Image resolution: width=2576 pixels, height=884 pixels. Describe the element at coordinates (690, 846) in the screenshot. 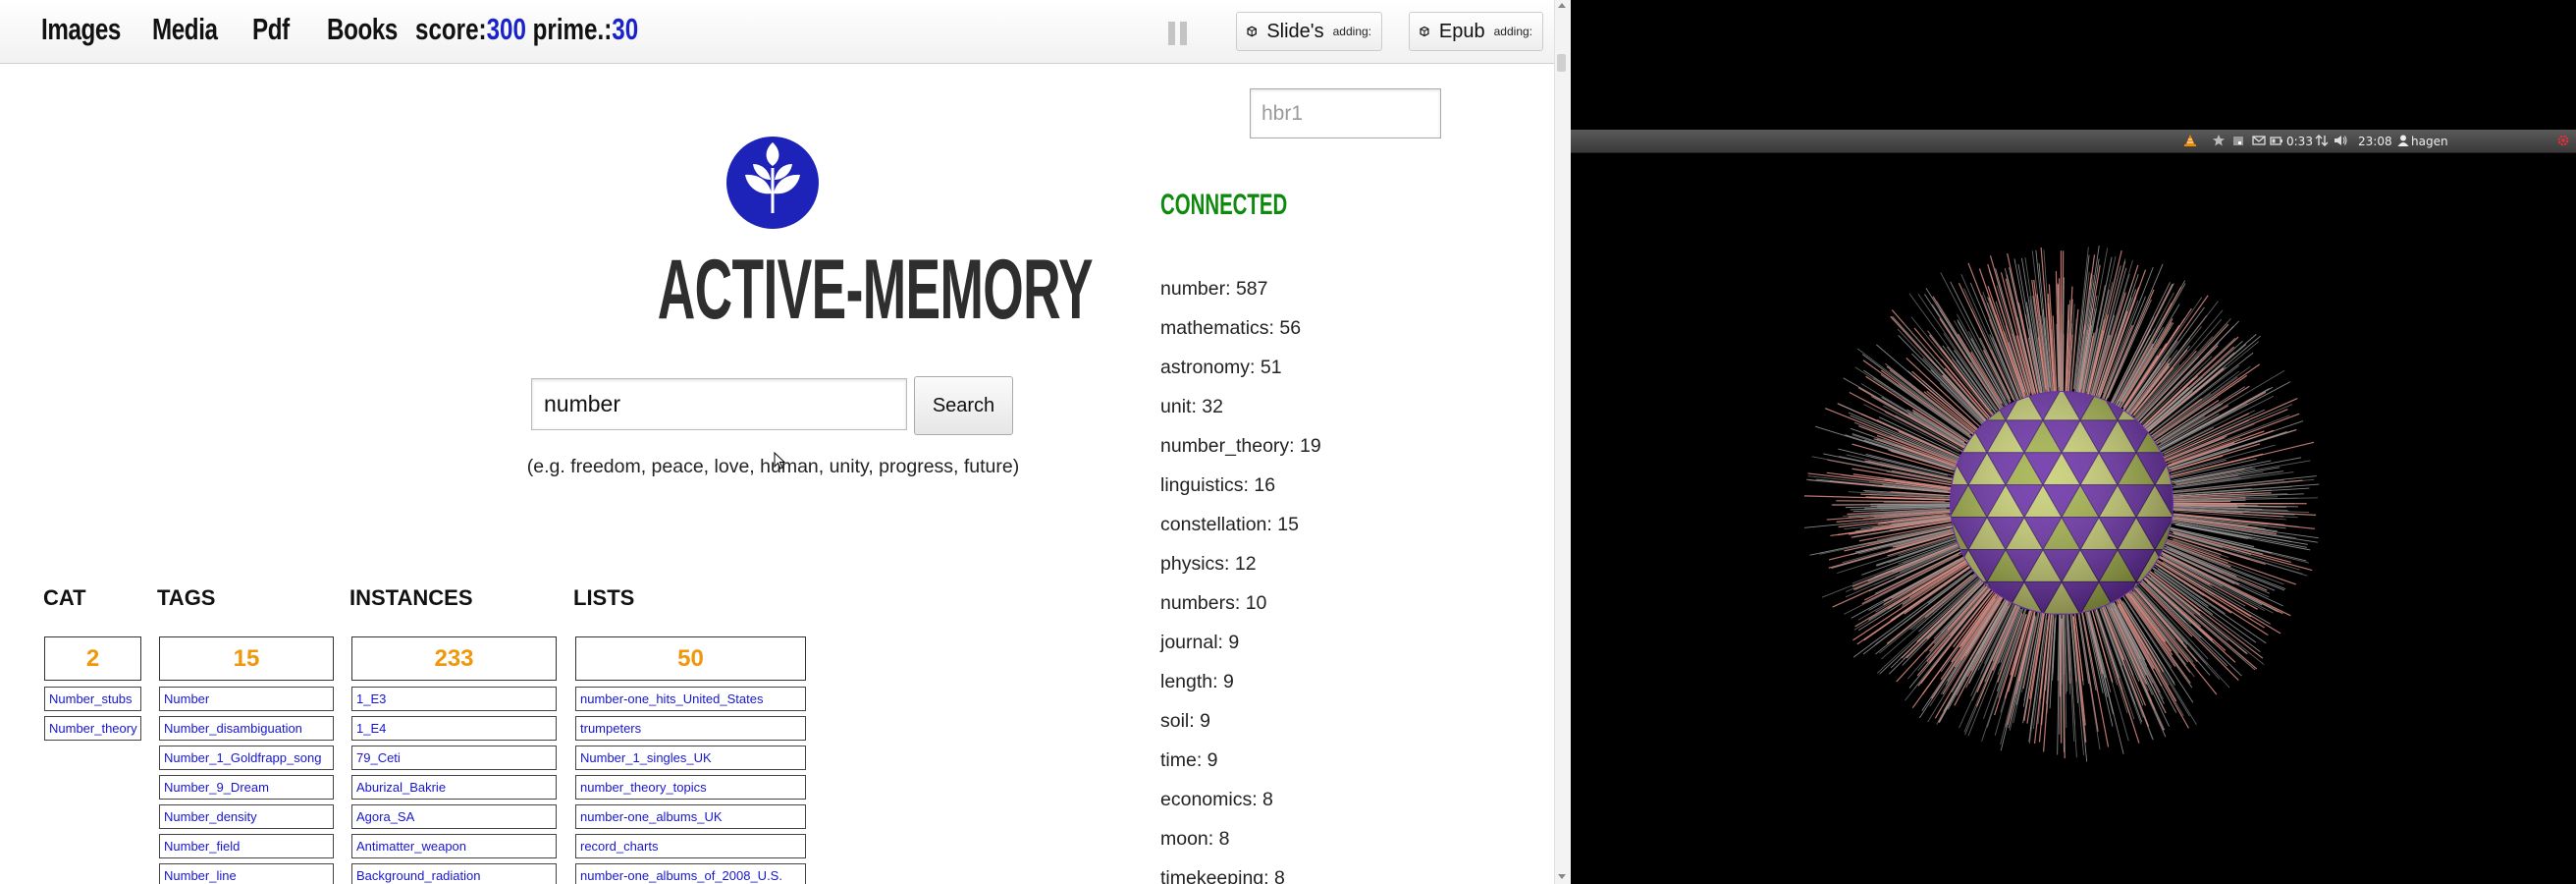

I see `list-item: record_charts` at that location.